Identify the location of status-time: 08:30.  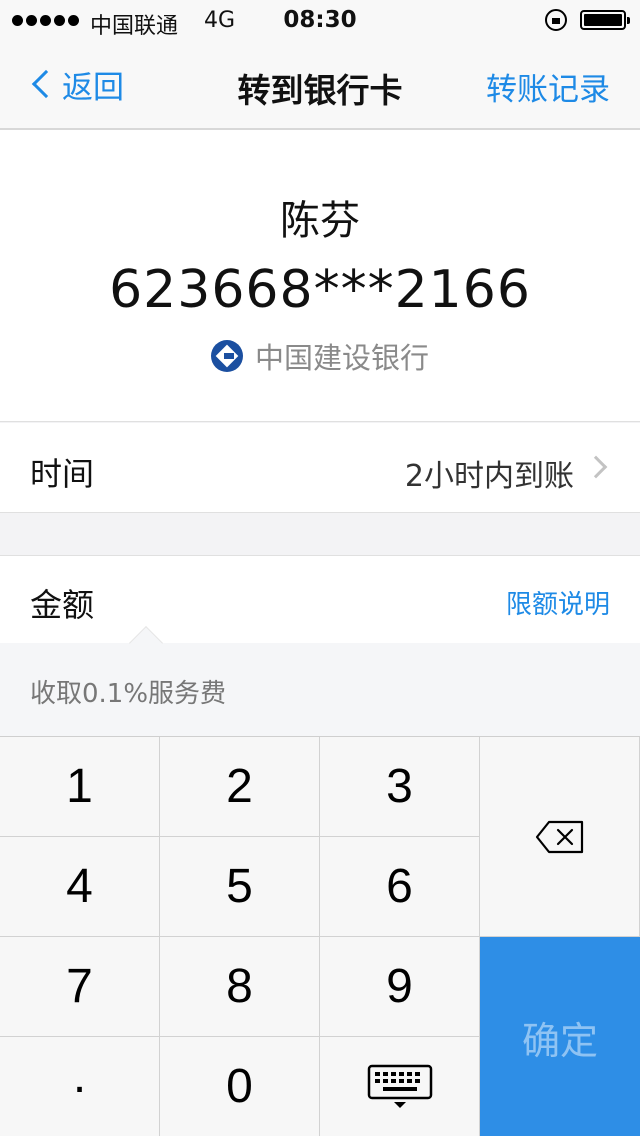
(320, 20).